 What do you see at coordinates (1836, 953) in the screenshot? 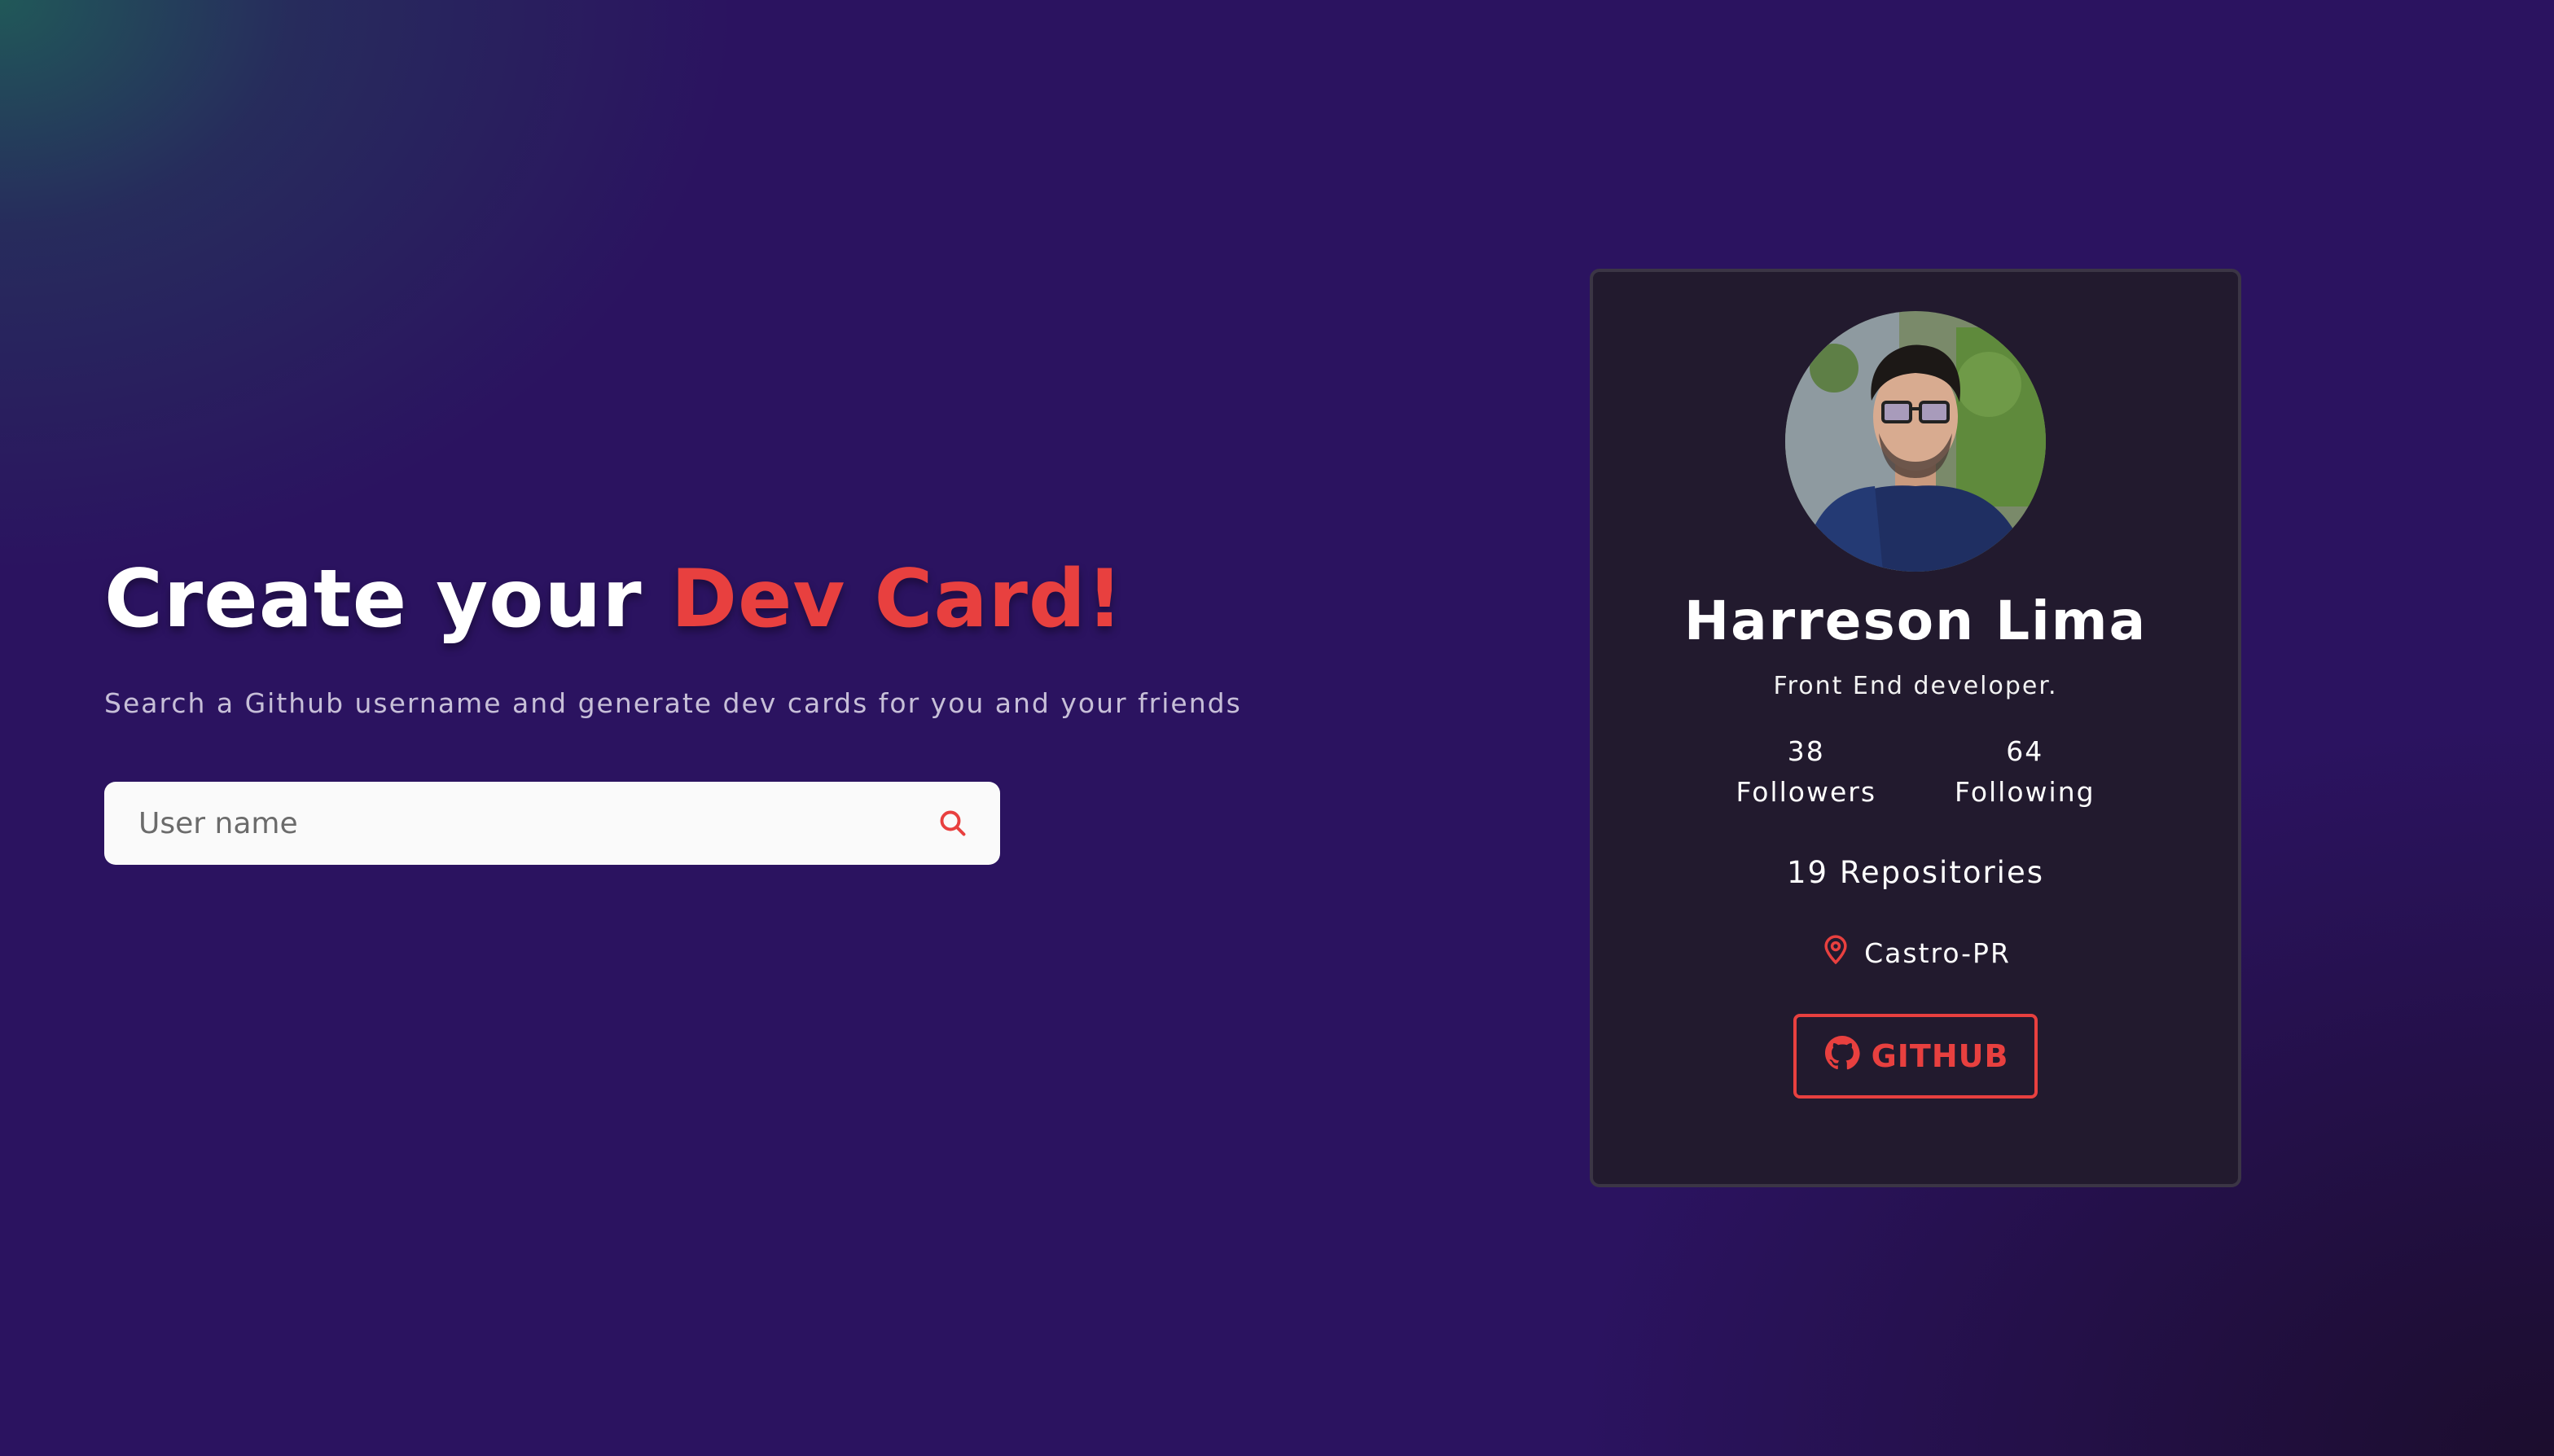
I see `map-pin-icon` at bounding box center [1836, 953].